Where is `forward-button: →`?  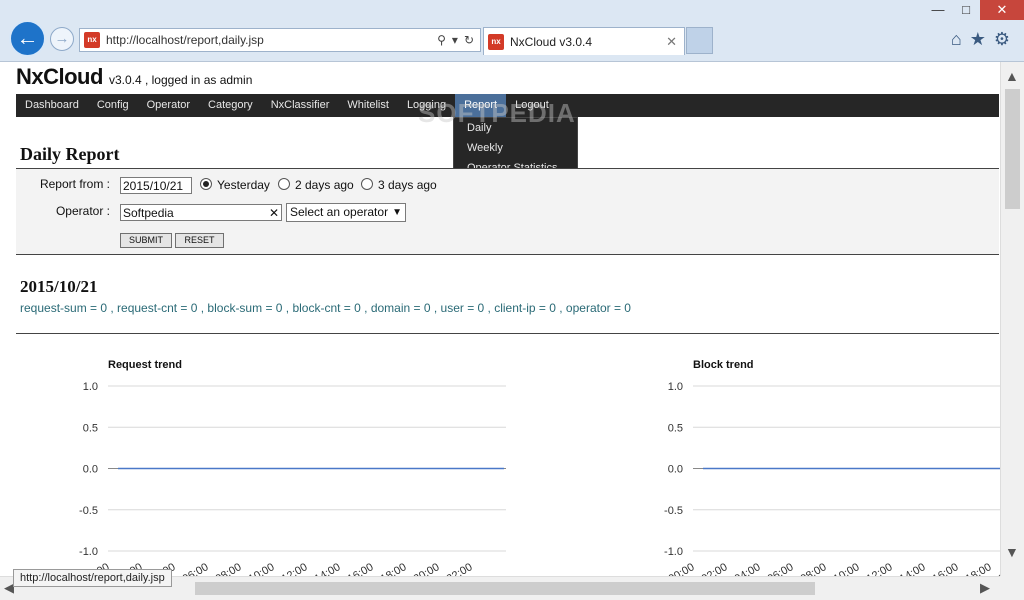
forward-button: → is located at coordinates (62, 39).